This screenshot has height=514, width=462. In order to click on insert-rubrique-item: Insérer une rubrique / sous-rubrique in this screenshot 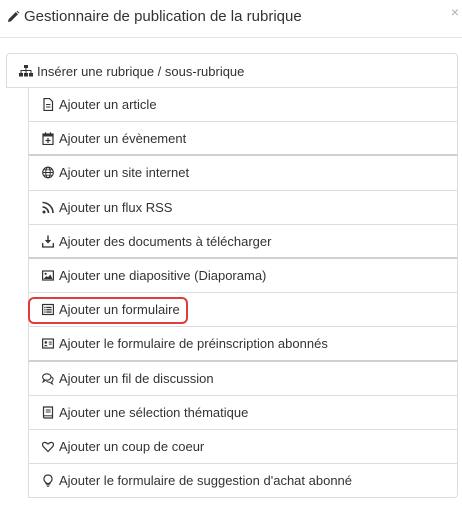, I will do `click(232, 70)`.